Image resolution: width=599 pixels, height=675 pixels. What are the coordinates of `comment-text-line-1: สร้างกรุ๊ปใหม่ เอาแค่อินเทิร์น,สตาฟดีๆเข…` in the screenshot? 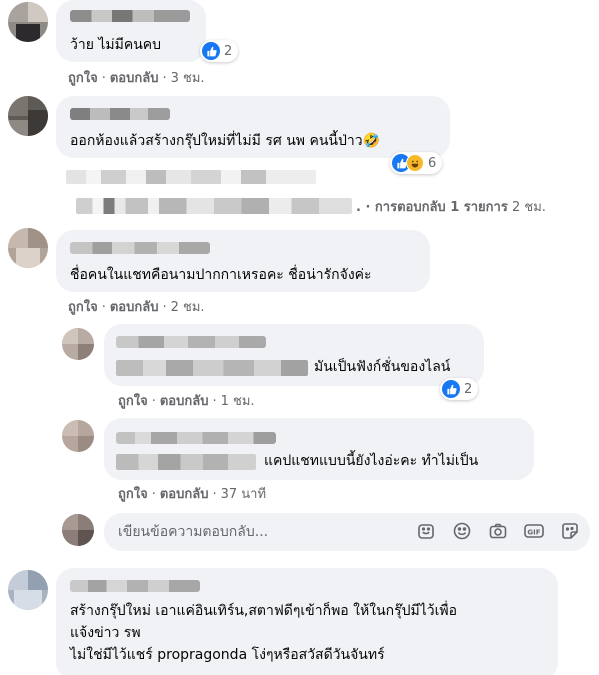 It's located at (264, 611).